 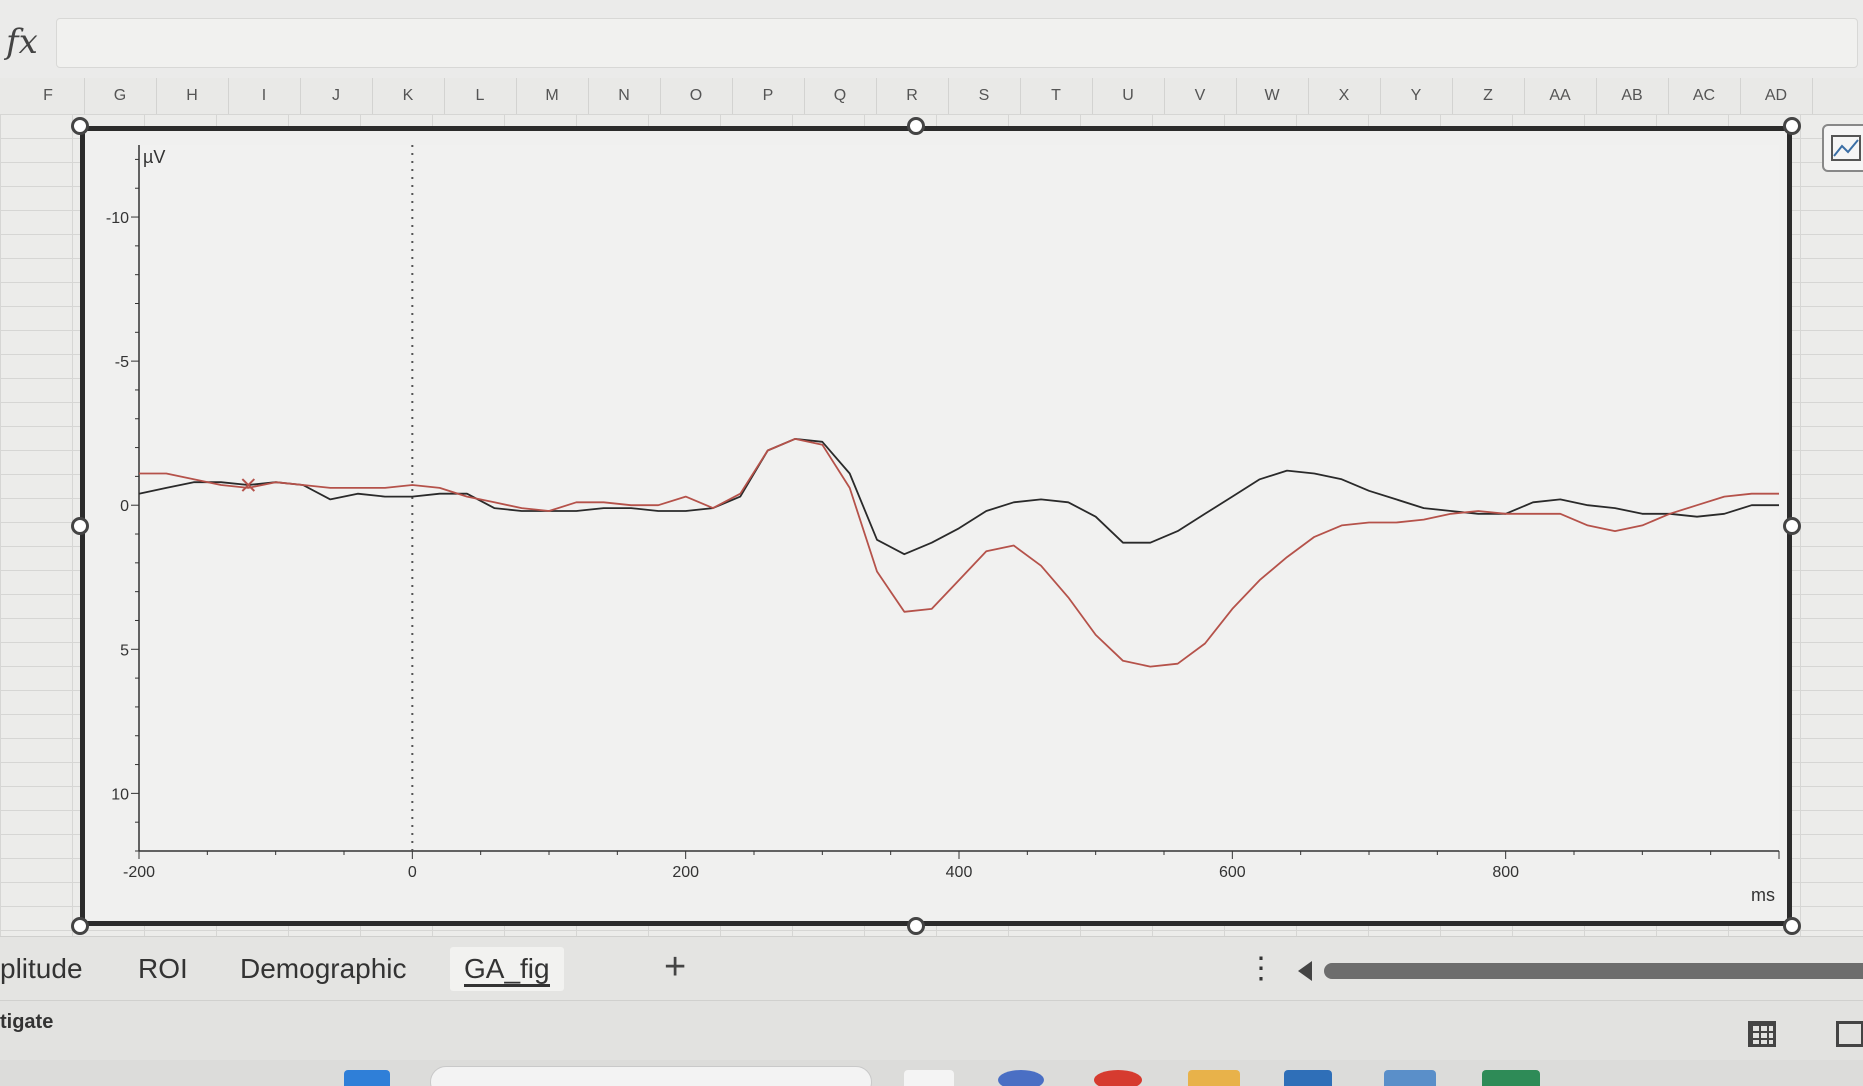 What do you see at coordinates (1232, 872) in the screenshot?
I see `x-tick-label: 600` at bounding box center [1232, 872].